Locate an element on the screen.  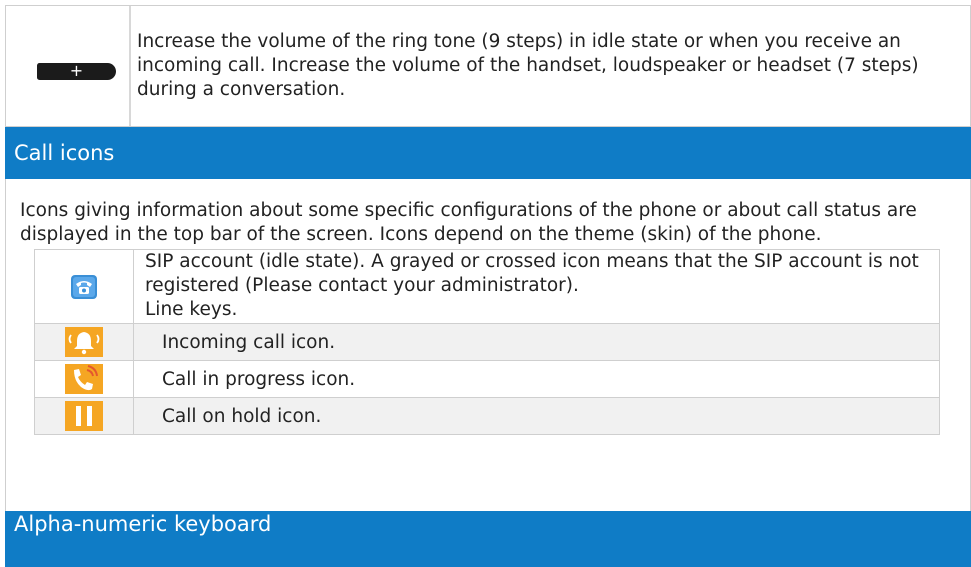
call-icons-title: Call icons is located at coordinates (64, 153).